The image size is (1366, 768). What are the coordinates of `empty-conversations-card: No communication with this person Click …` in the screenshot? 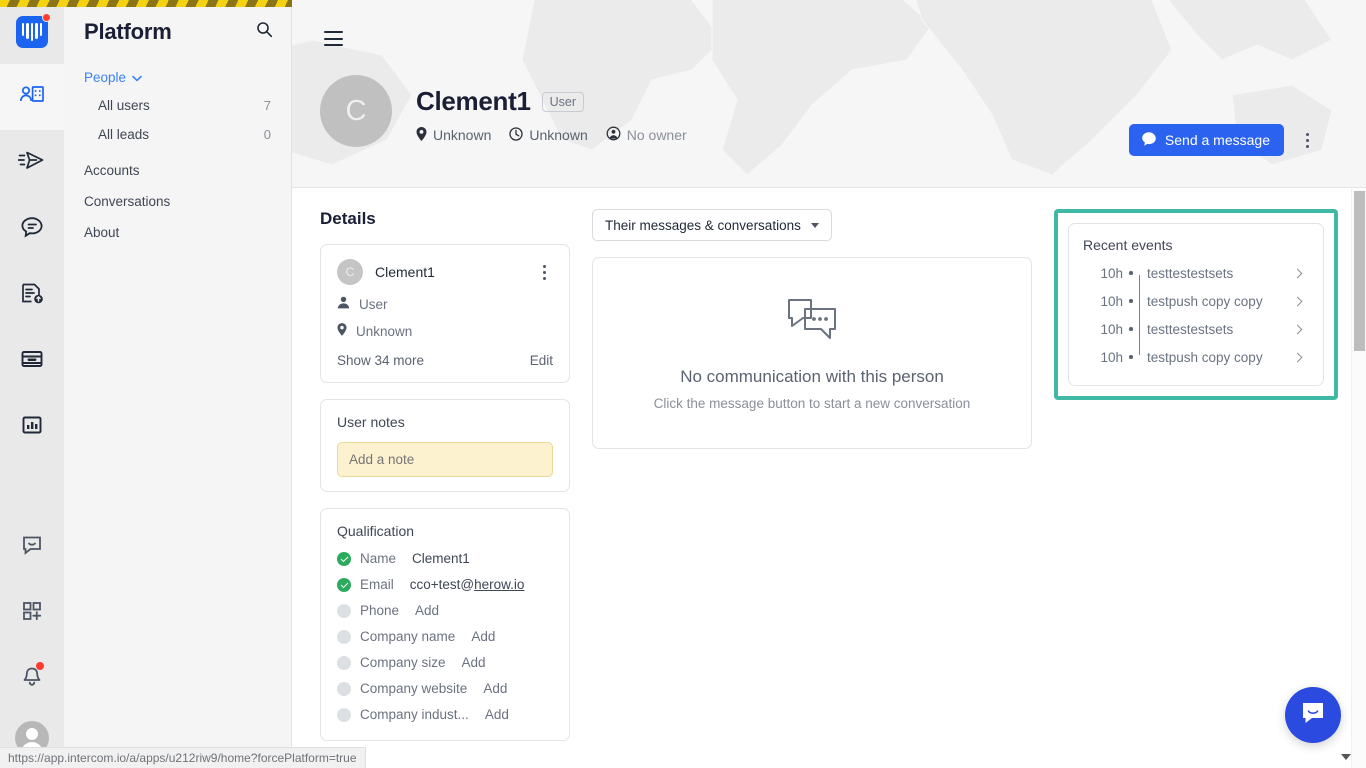 It's located at (812, 353).